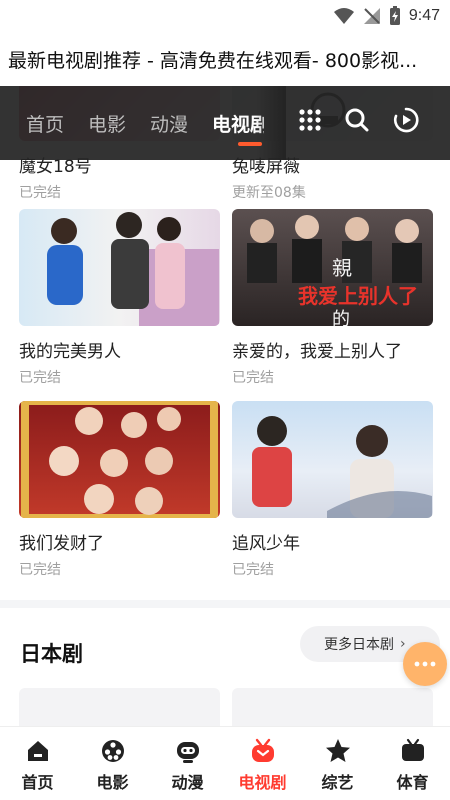 The height and width of the screenshot is (800, 450). I want to click on sports-tv-icon, so click(412, 749).